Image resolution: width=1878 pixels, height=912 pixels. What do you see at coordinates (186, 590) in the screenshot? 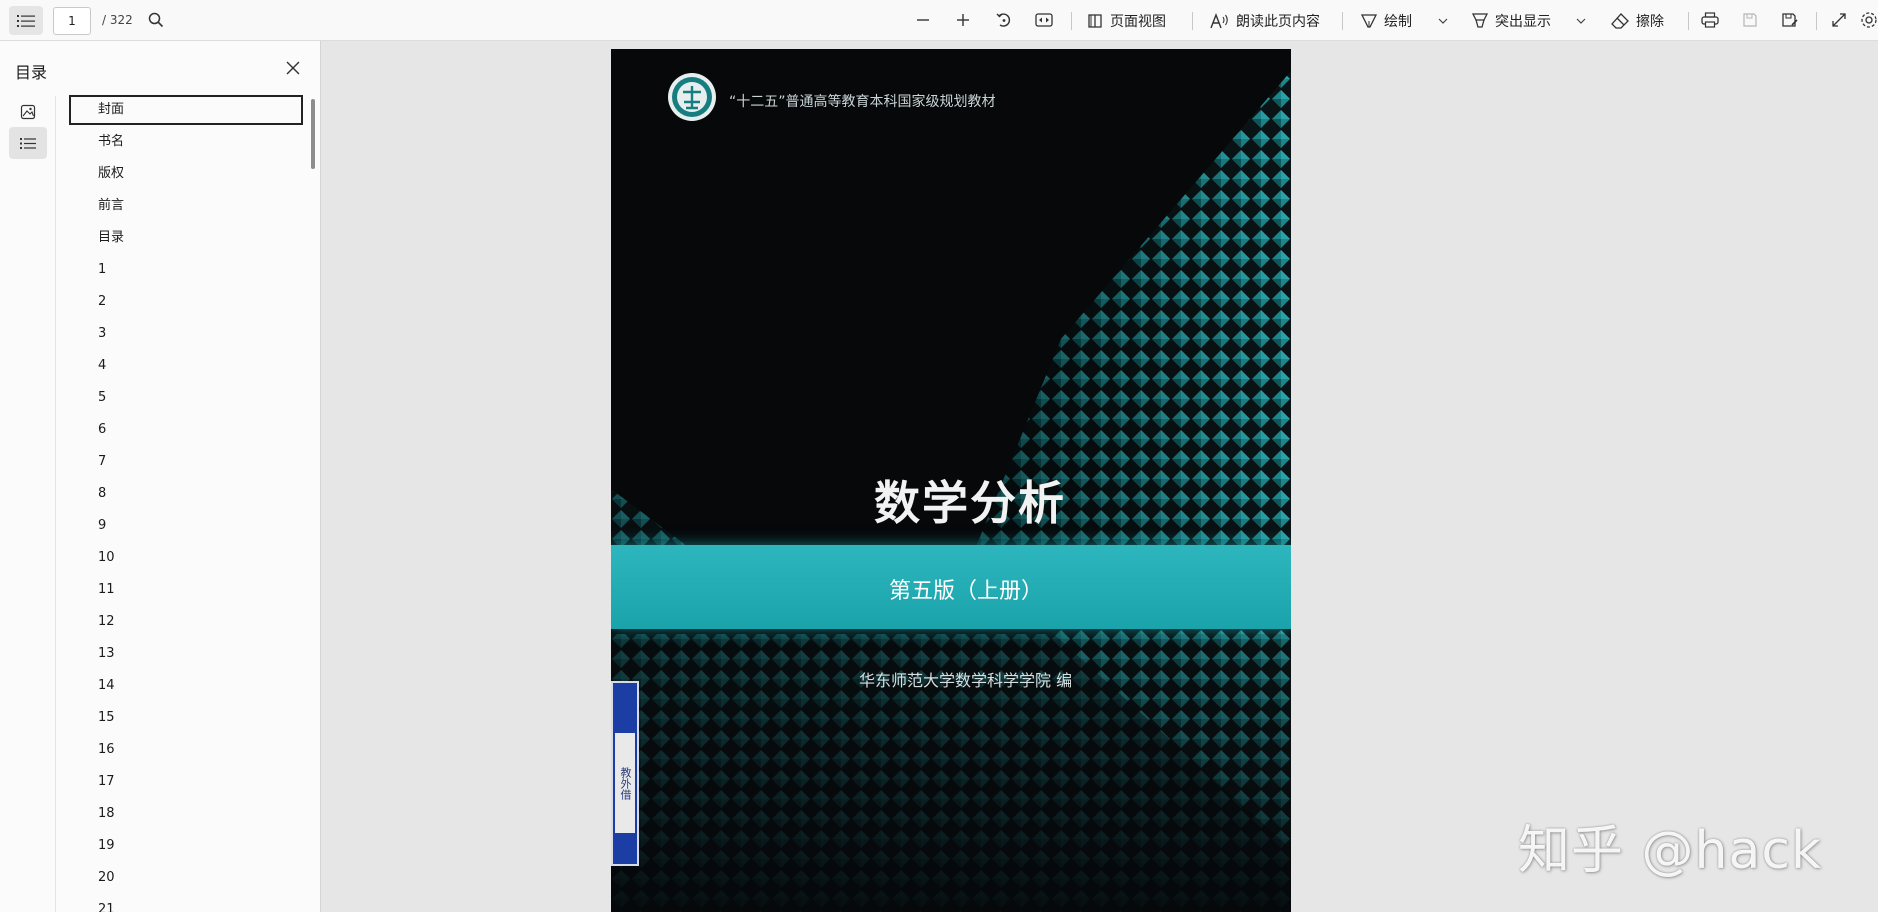
I see `toc-item: 11` at bounding box center [186, 590].